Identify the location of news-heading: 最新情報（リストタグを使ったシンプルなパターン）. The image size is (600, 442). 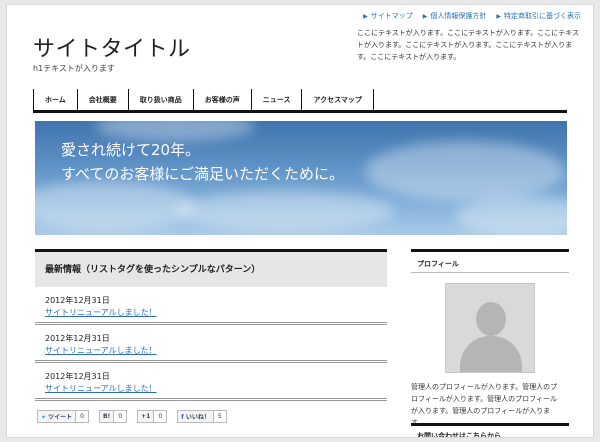
(211, 268).